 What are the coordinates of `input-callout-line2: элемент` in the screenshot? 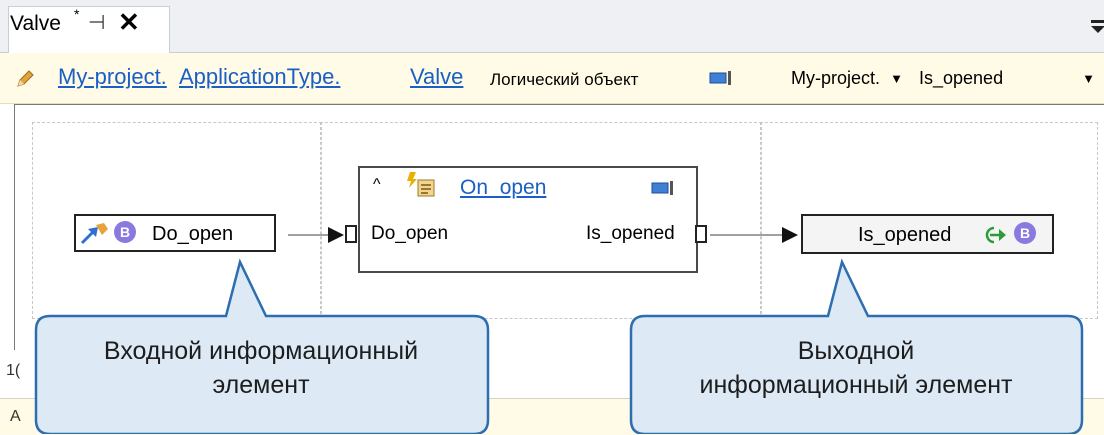 It's located at (261, 385).